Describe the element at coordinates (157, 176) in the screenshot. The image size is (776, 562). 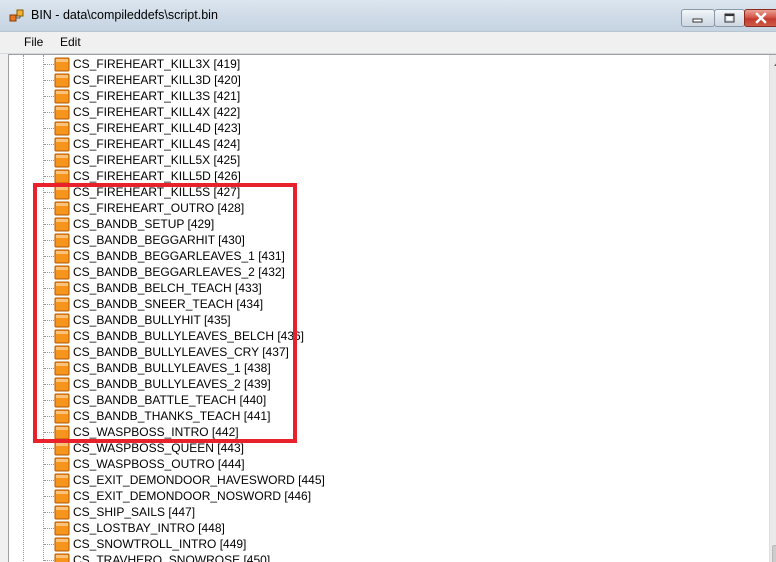
I see `tree-item-label: CS_FIREHEART_KILL5D [426]` at that location.